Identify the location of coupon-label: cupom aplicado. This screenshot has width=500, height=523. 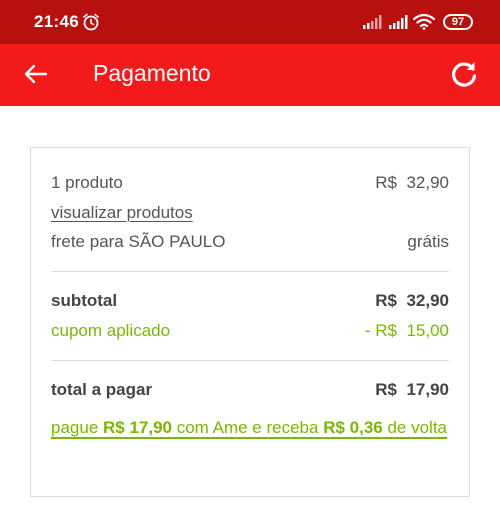
(111, 330).